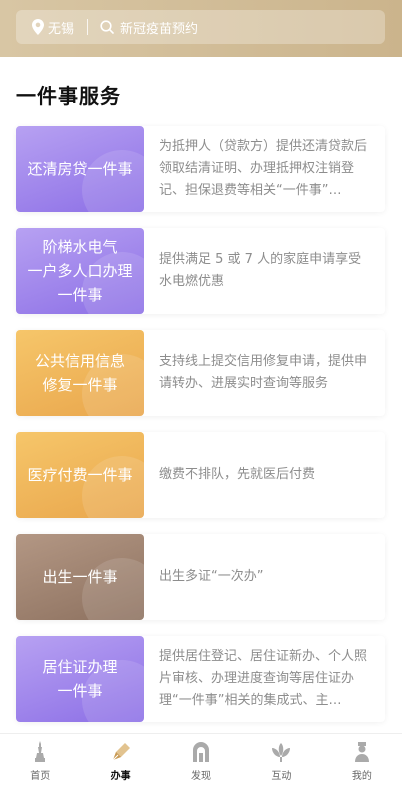 Image resolution: width=402 pixels, height=791 pixels. Describe the element at coordinates (38, 27) in the screenshot. I see `location-pin-icon` at that location.